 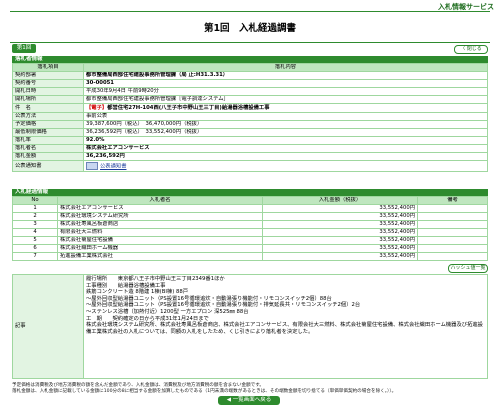 I want to click on bid-name: 株式会社菊屋住宅設備, so click(x=160, y=240).